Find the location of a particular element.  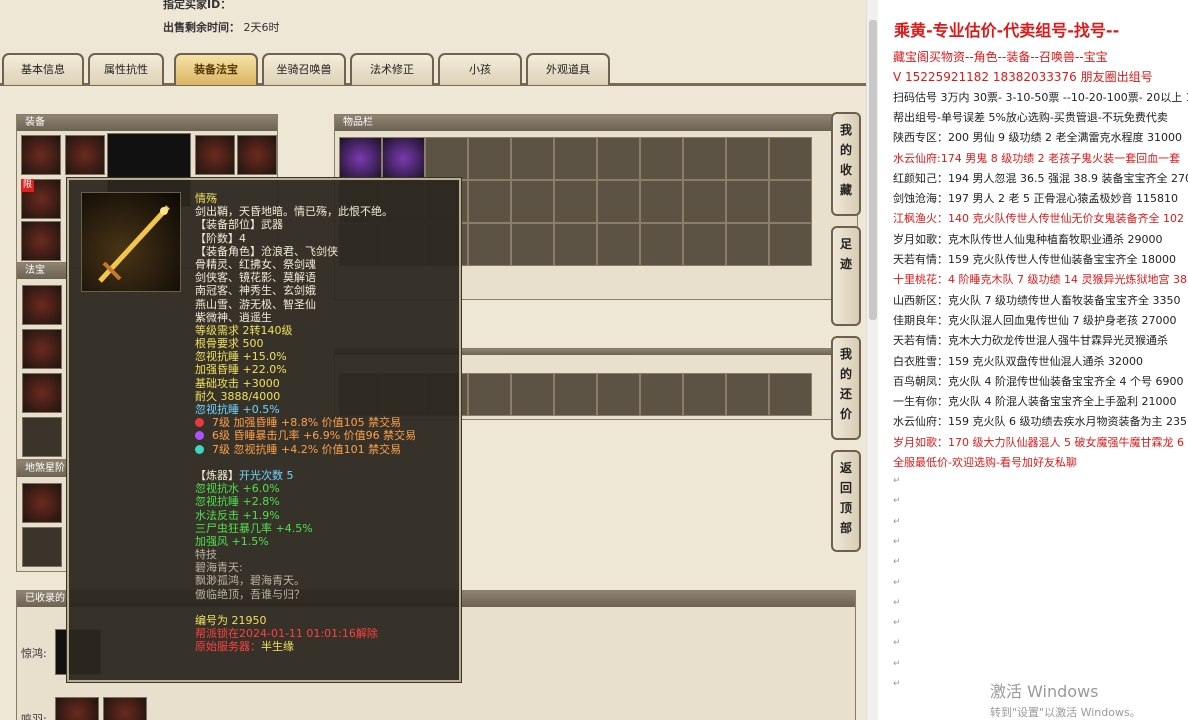

watermark-title: 激活 Windows is located at coordinates (1044, 691).